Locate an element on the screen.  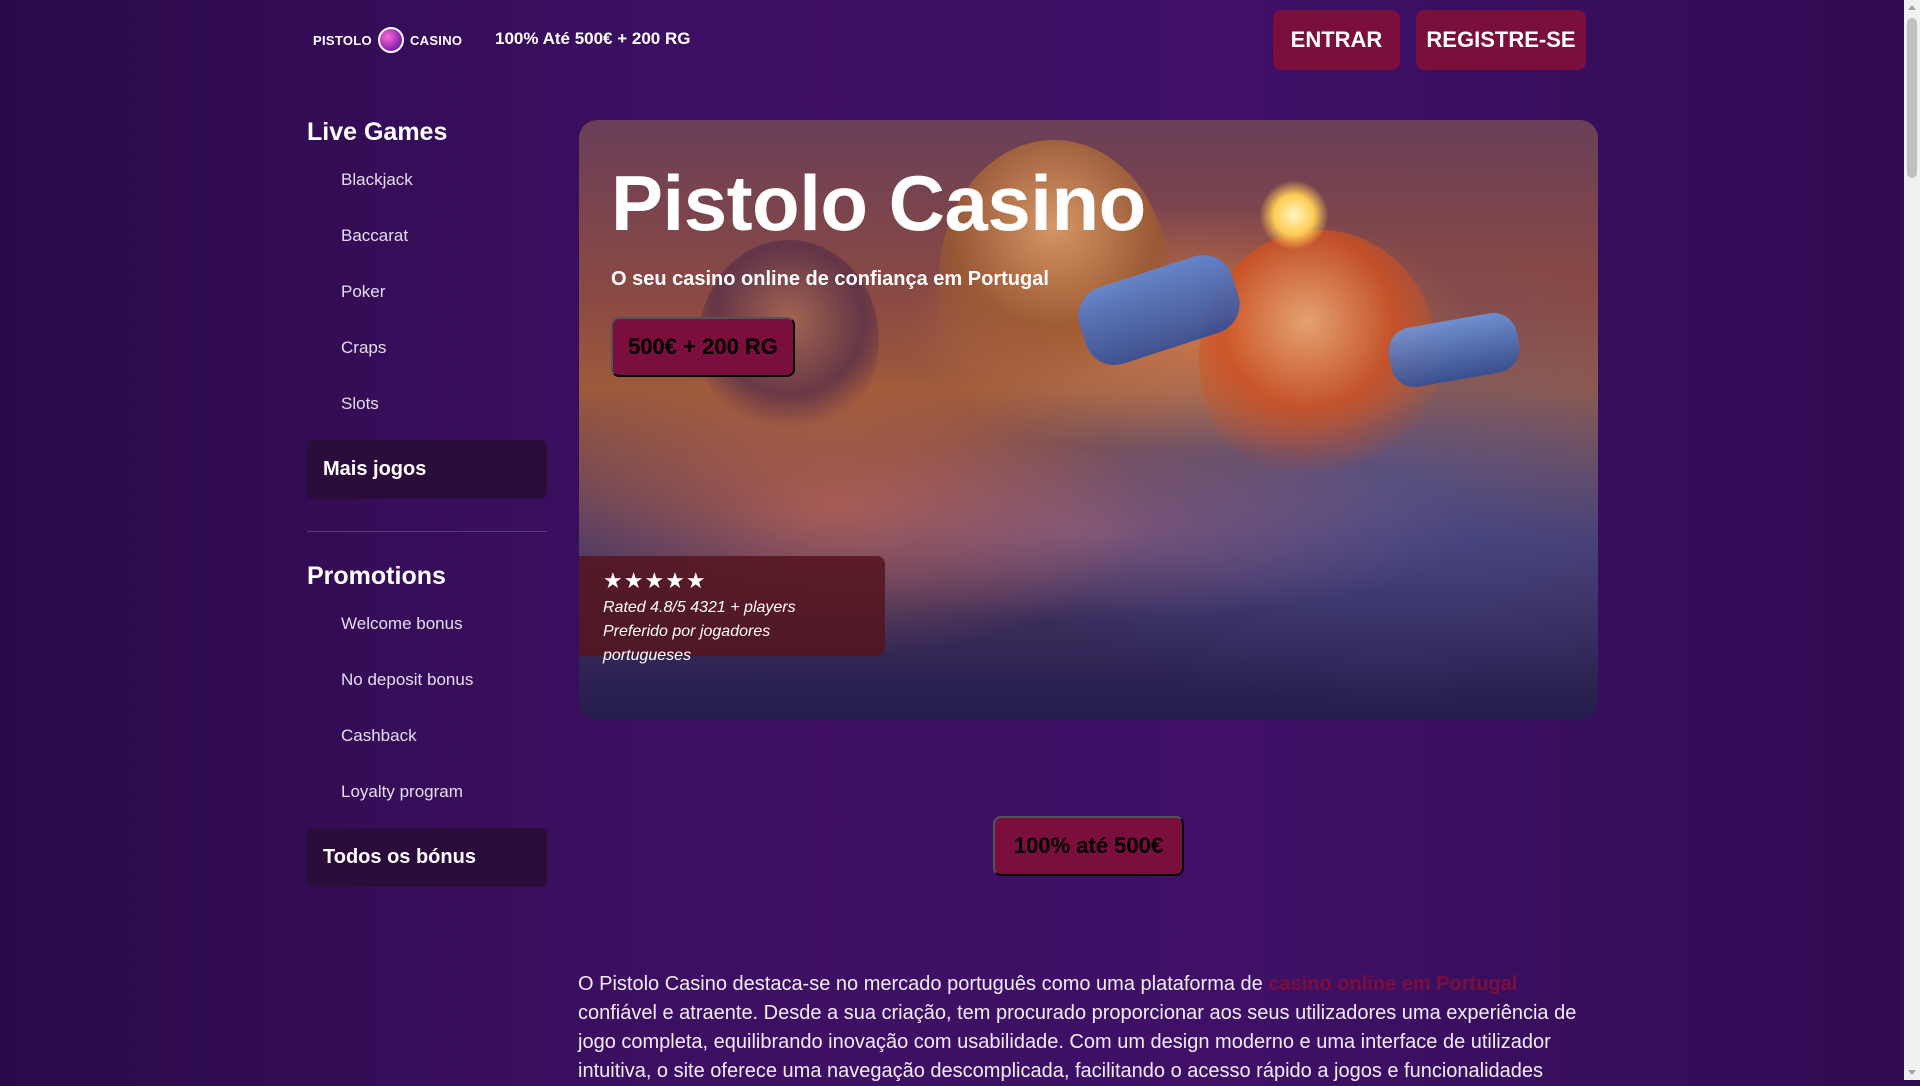
logo-text-left: PISTOLO is located at coordinates (342, 40).